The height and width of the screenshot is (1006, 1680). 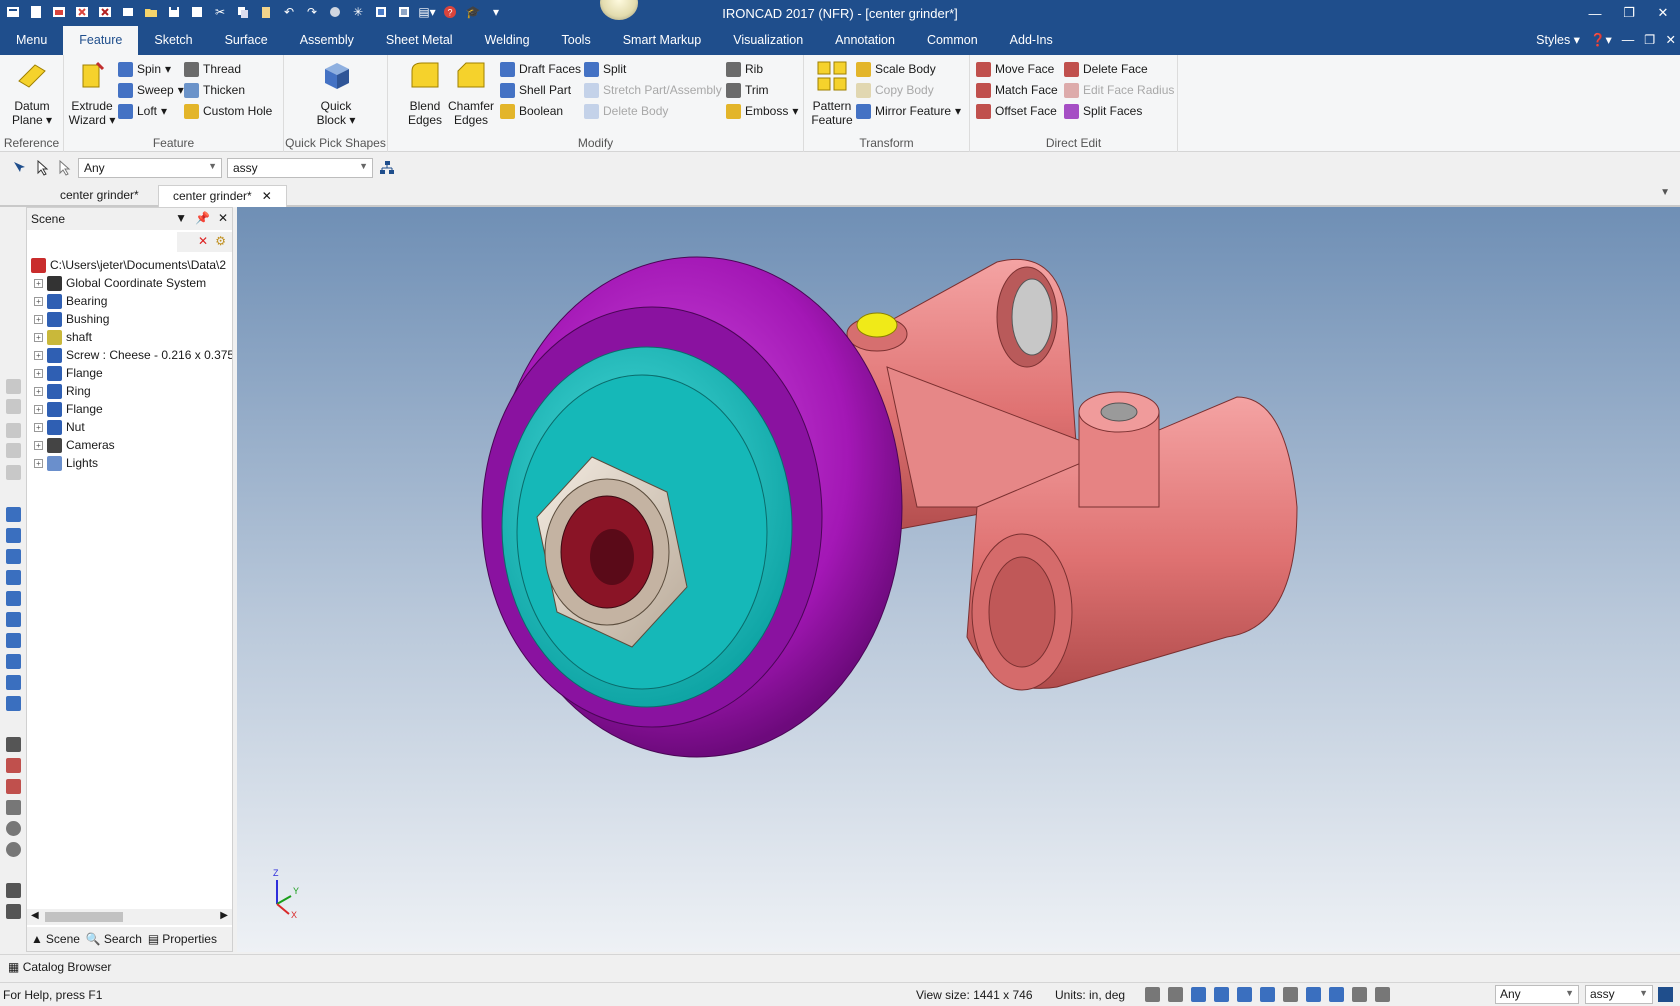 What do you see at coordinates (1537, 994) in the screenshot?
I see `status-filter-dropdown: Any ▼` at bounding box center [1537, 994].